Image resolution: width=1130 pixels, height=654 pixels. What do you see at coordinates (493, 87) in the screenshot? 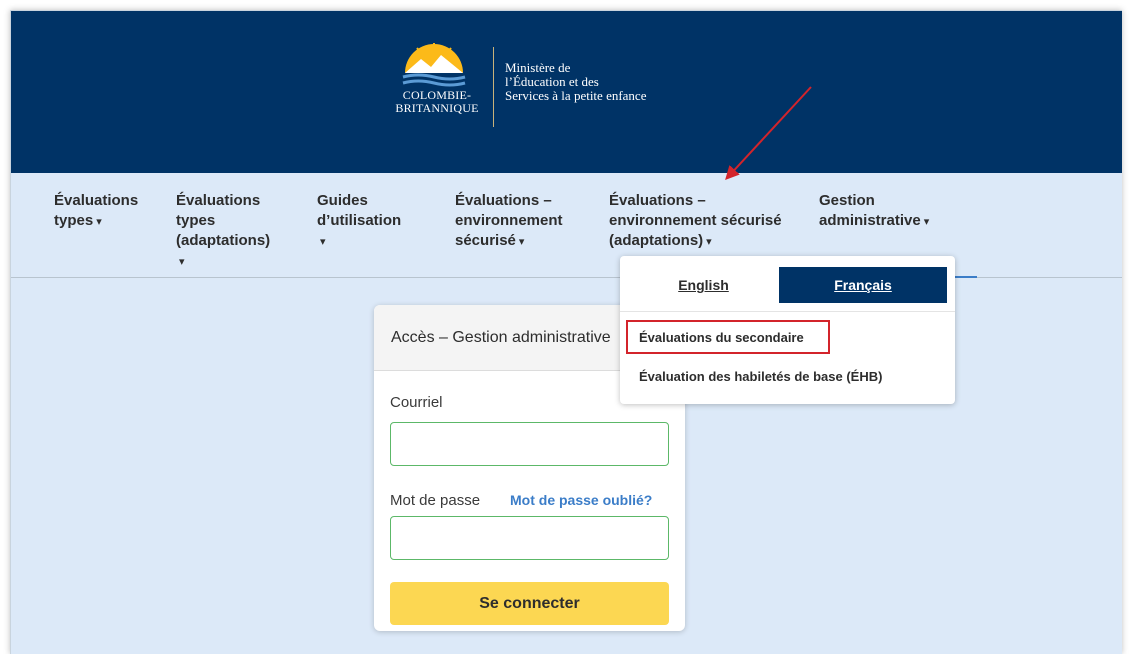
I see `logo-divider` at bounding box center [493, 87].